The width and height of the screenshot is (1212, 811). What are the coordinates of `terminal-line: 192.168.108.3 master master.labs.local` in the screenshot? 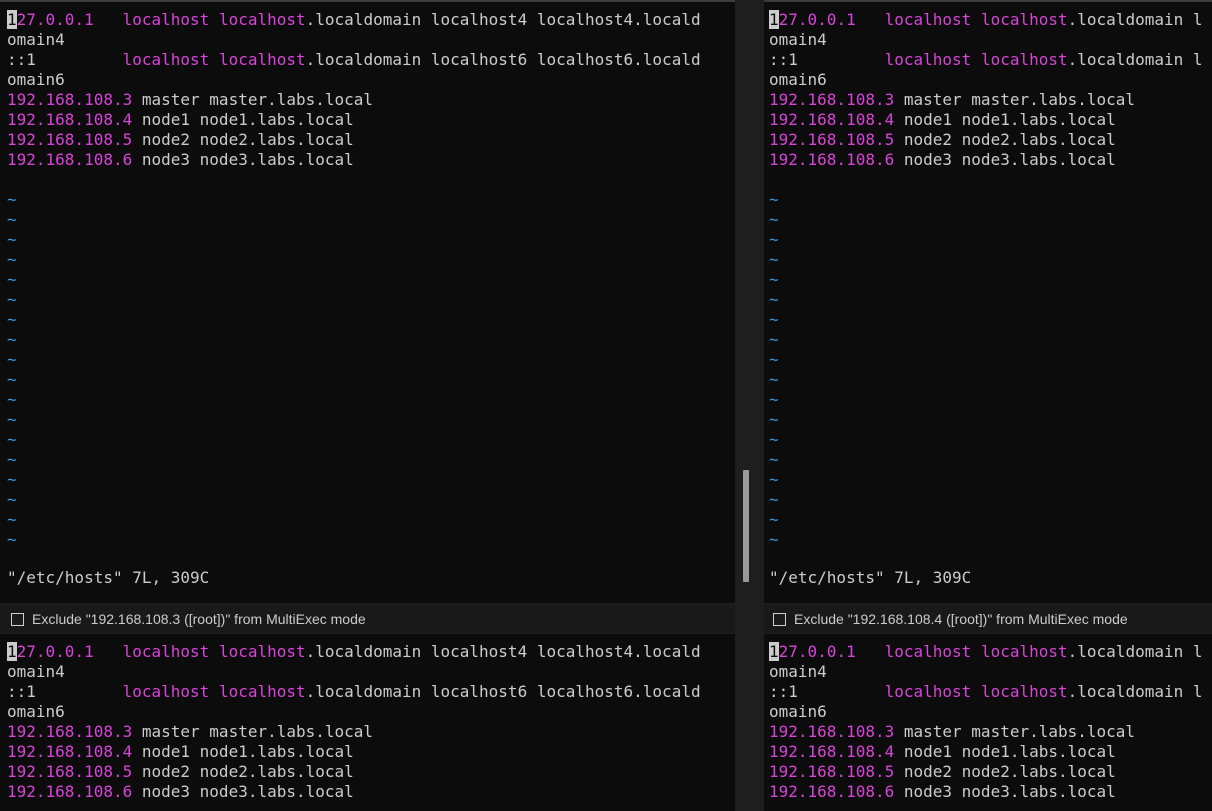 It's located at (371, 732).